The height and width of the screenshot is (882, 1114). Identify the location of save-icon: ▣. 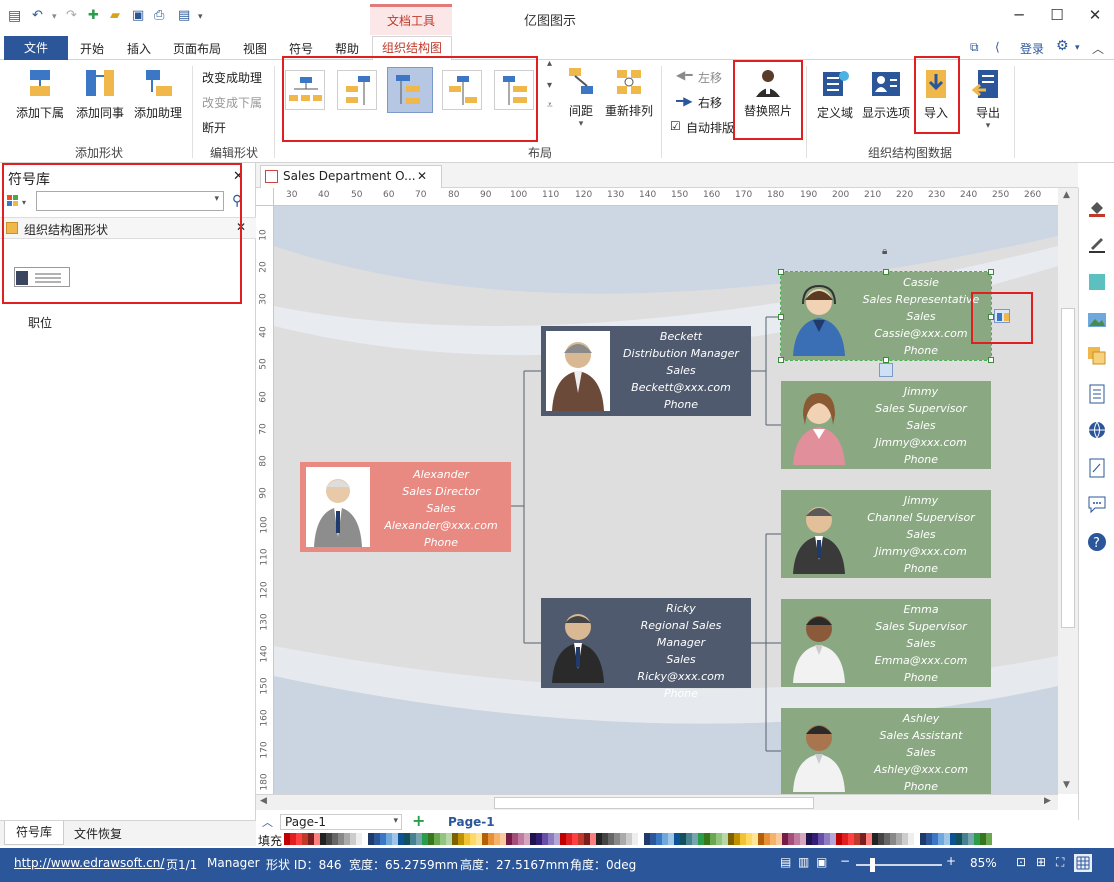
(138, 15).